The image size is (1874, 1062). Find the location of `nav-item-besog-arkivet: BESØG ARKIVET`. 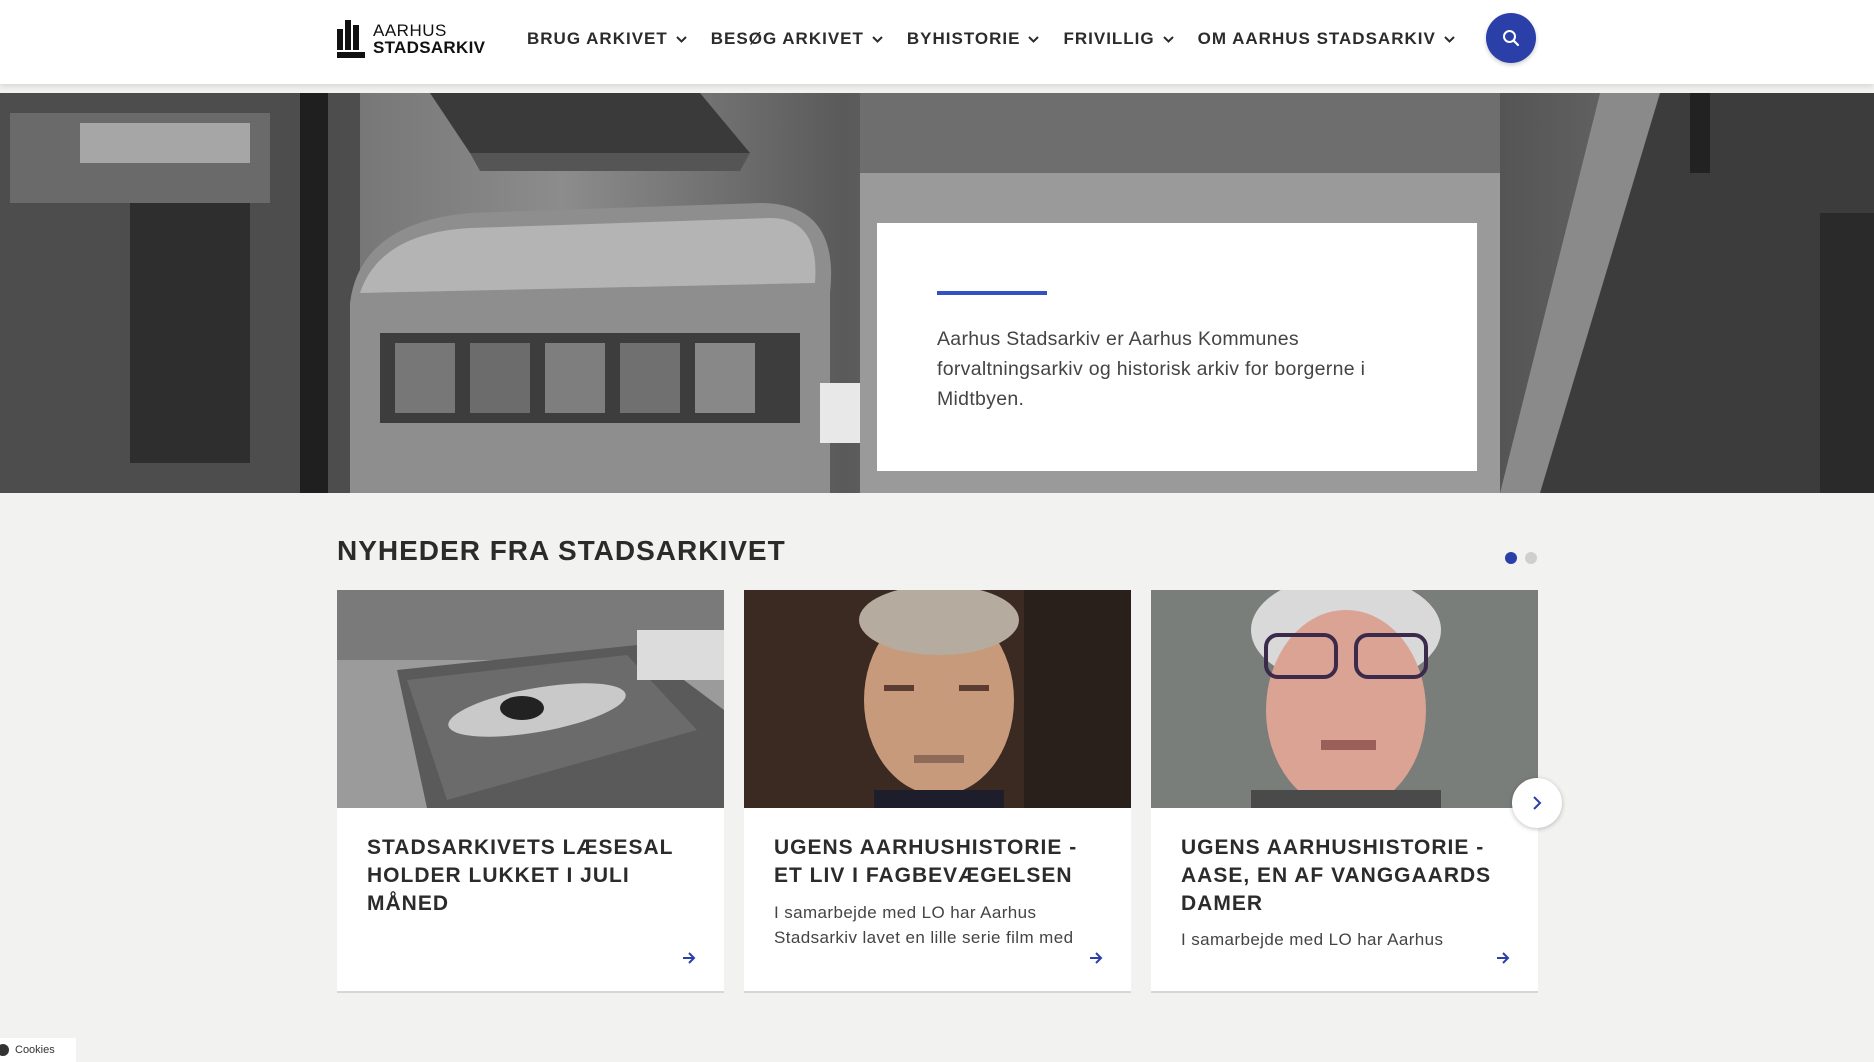

nav-item-besog-arkivet: BESØG ARKIVET is located at coordinates (797, 39).